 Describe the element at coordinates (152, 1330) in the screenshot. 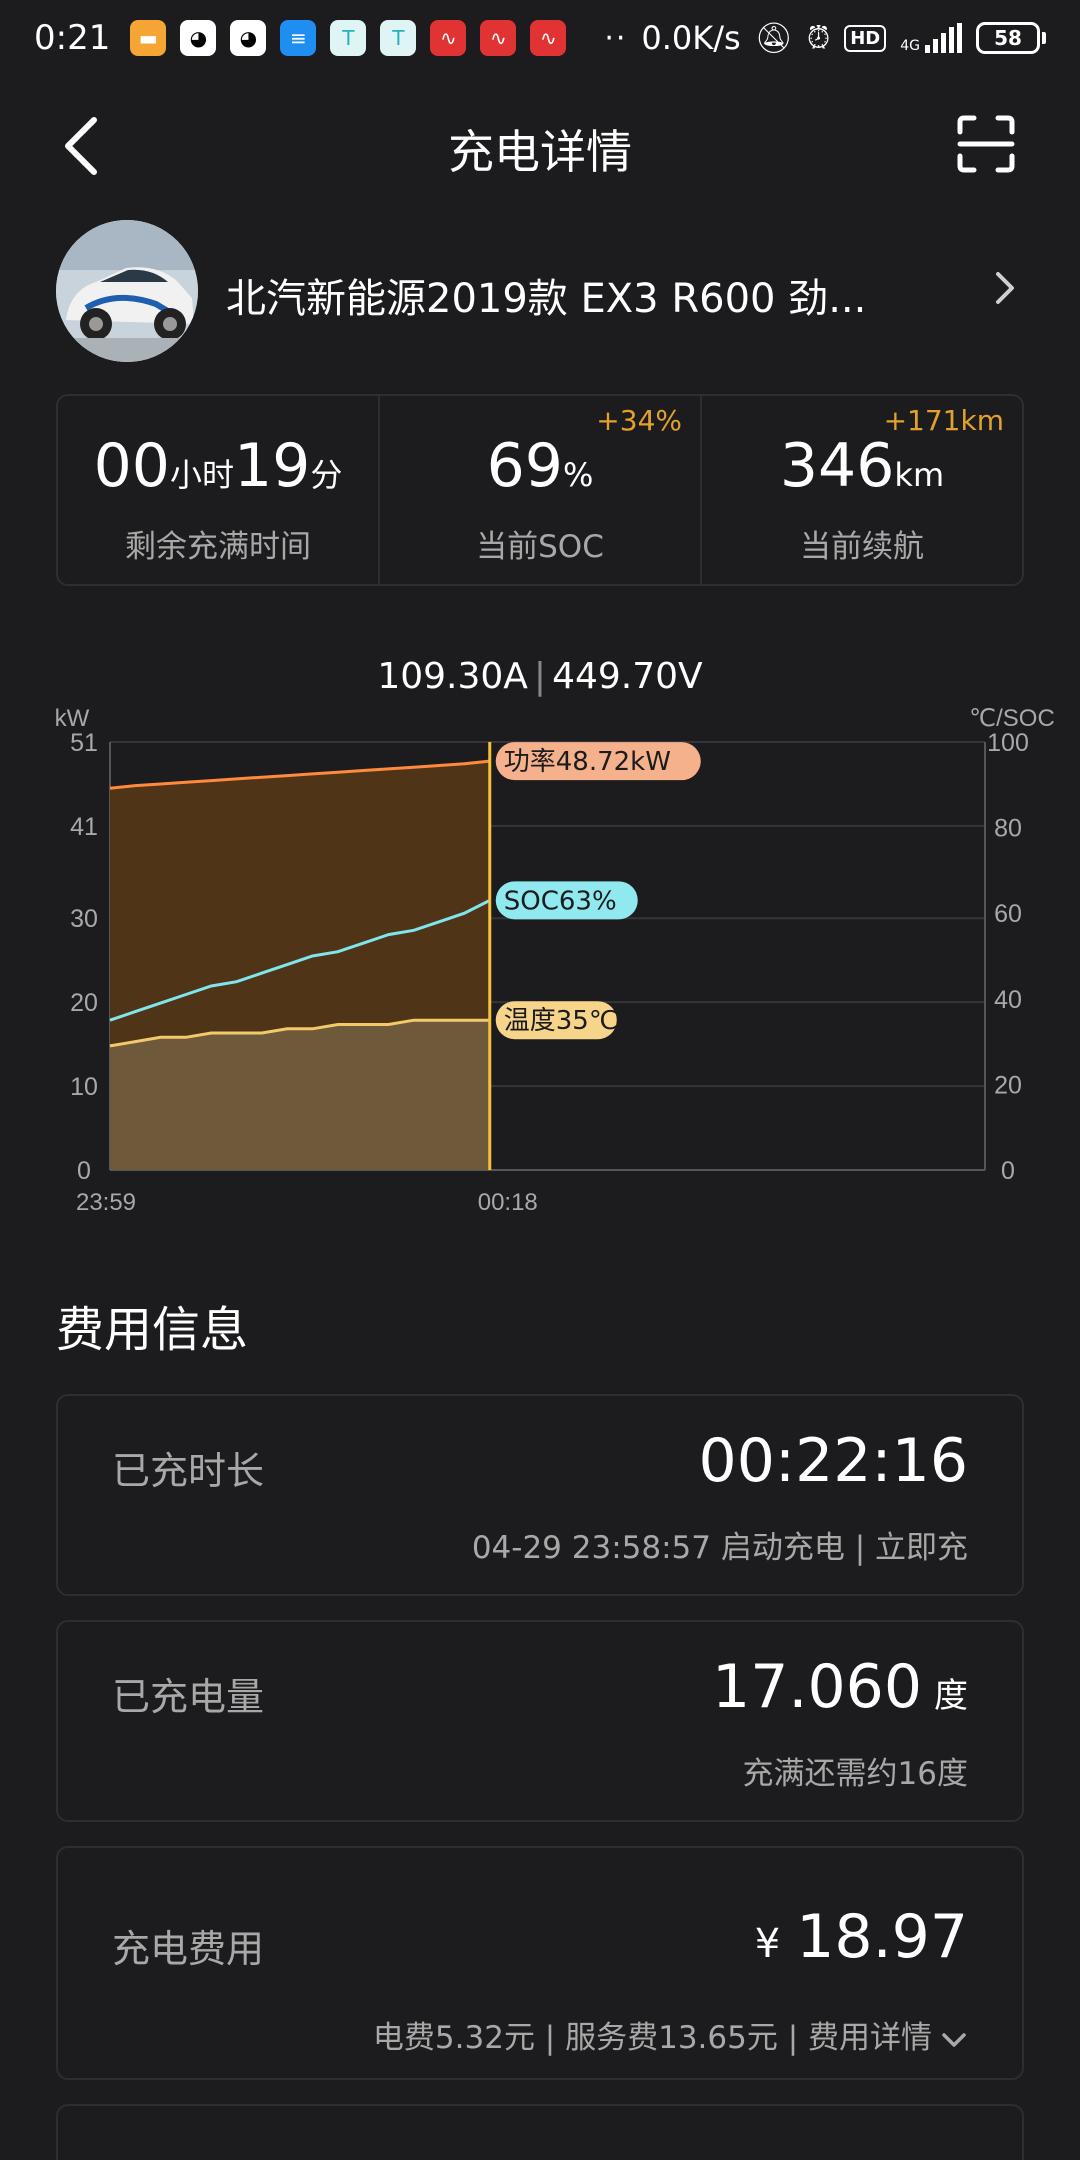

I see `fee-section-title: 费用信息` at that location.